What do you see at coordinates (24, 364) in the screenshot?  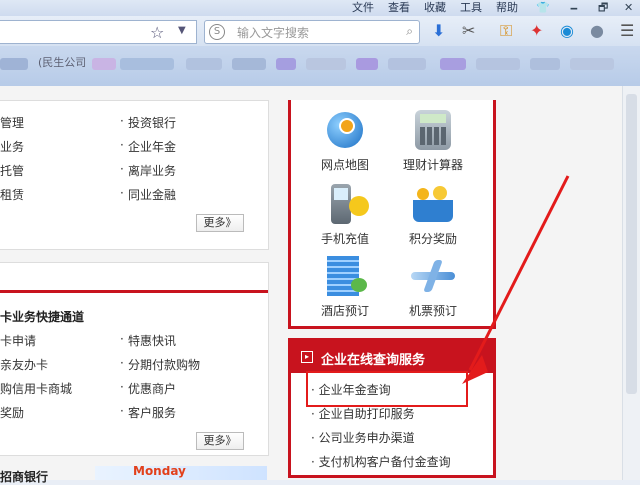 I see `list-item: 亲友办卡` at bounding box center [24, 364].